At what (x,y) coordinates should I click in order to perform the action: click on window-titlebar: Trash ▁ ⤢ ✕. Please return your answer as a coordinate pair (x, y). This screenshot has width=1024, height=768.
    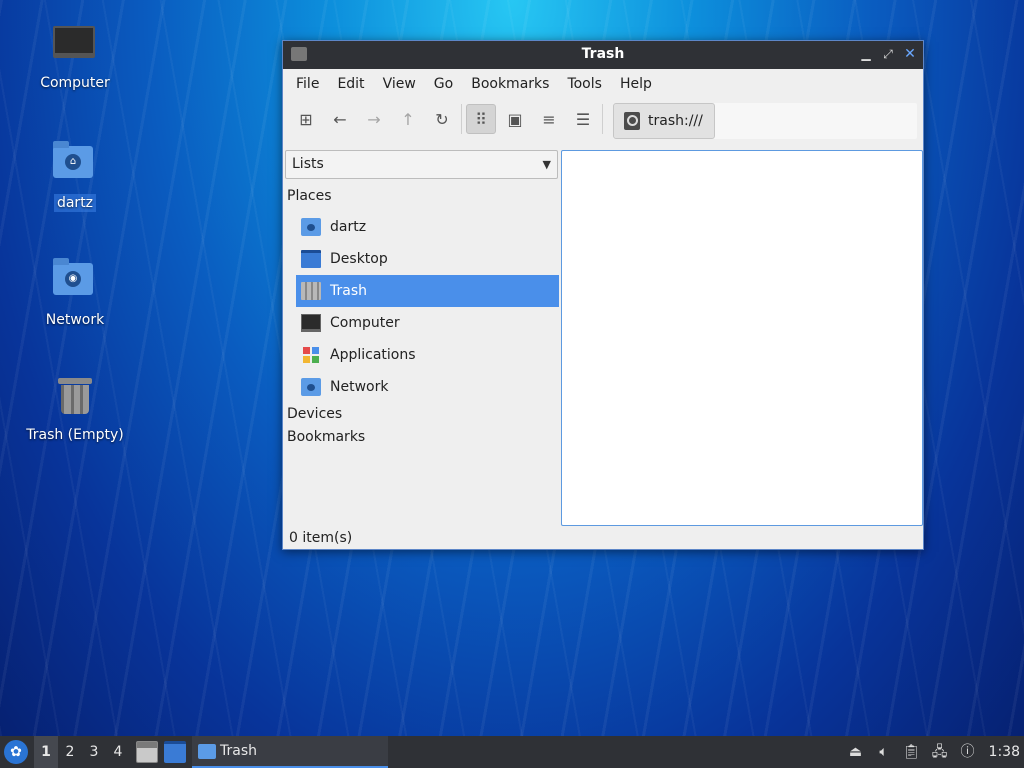
    Looking at the image, I should click on (603, 55).